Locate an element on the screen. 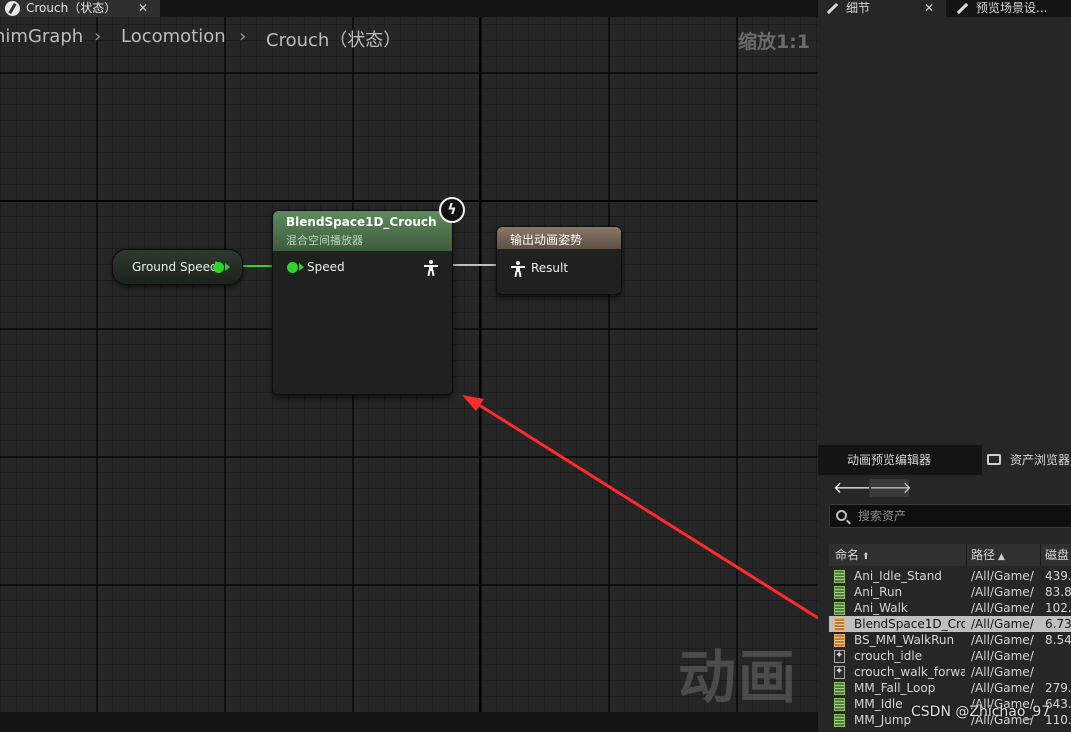  asset-row: MM_Fall_Loop/All/Game/279.9 is located at coordinates (950, 688).